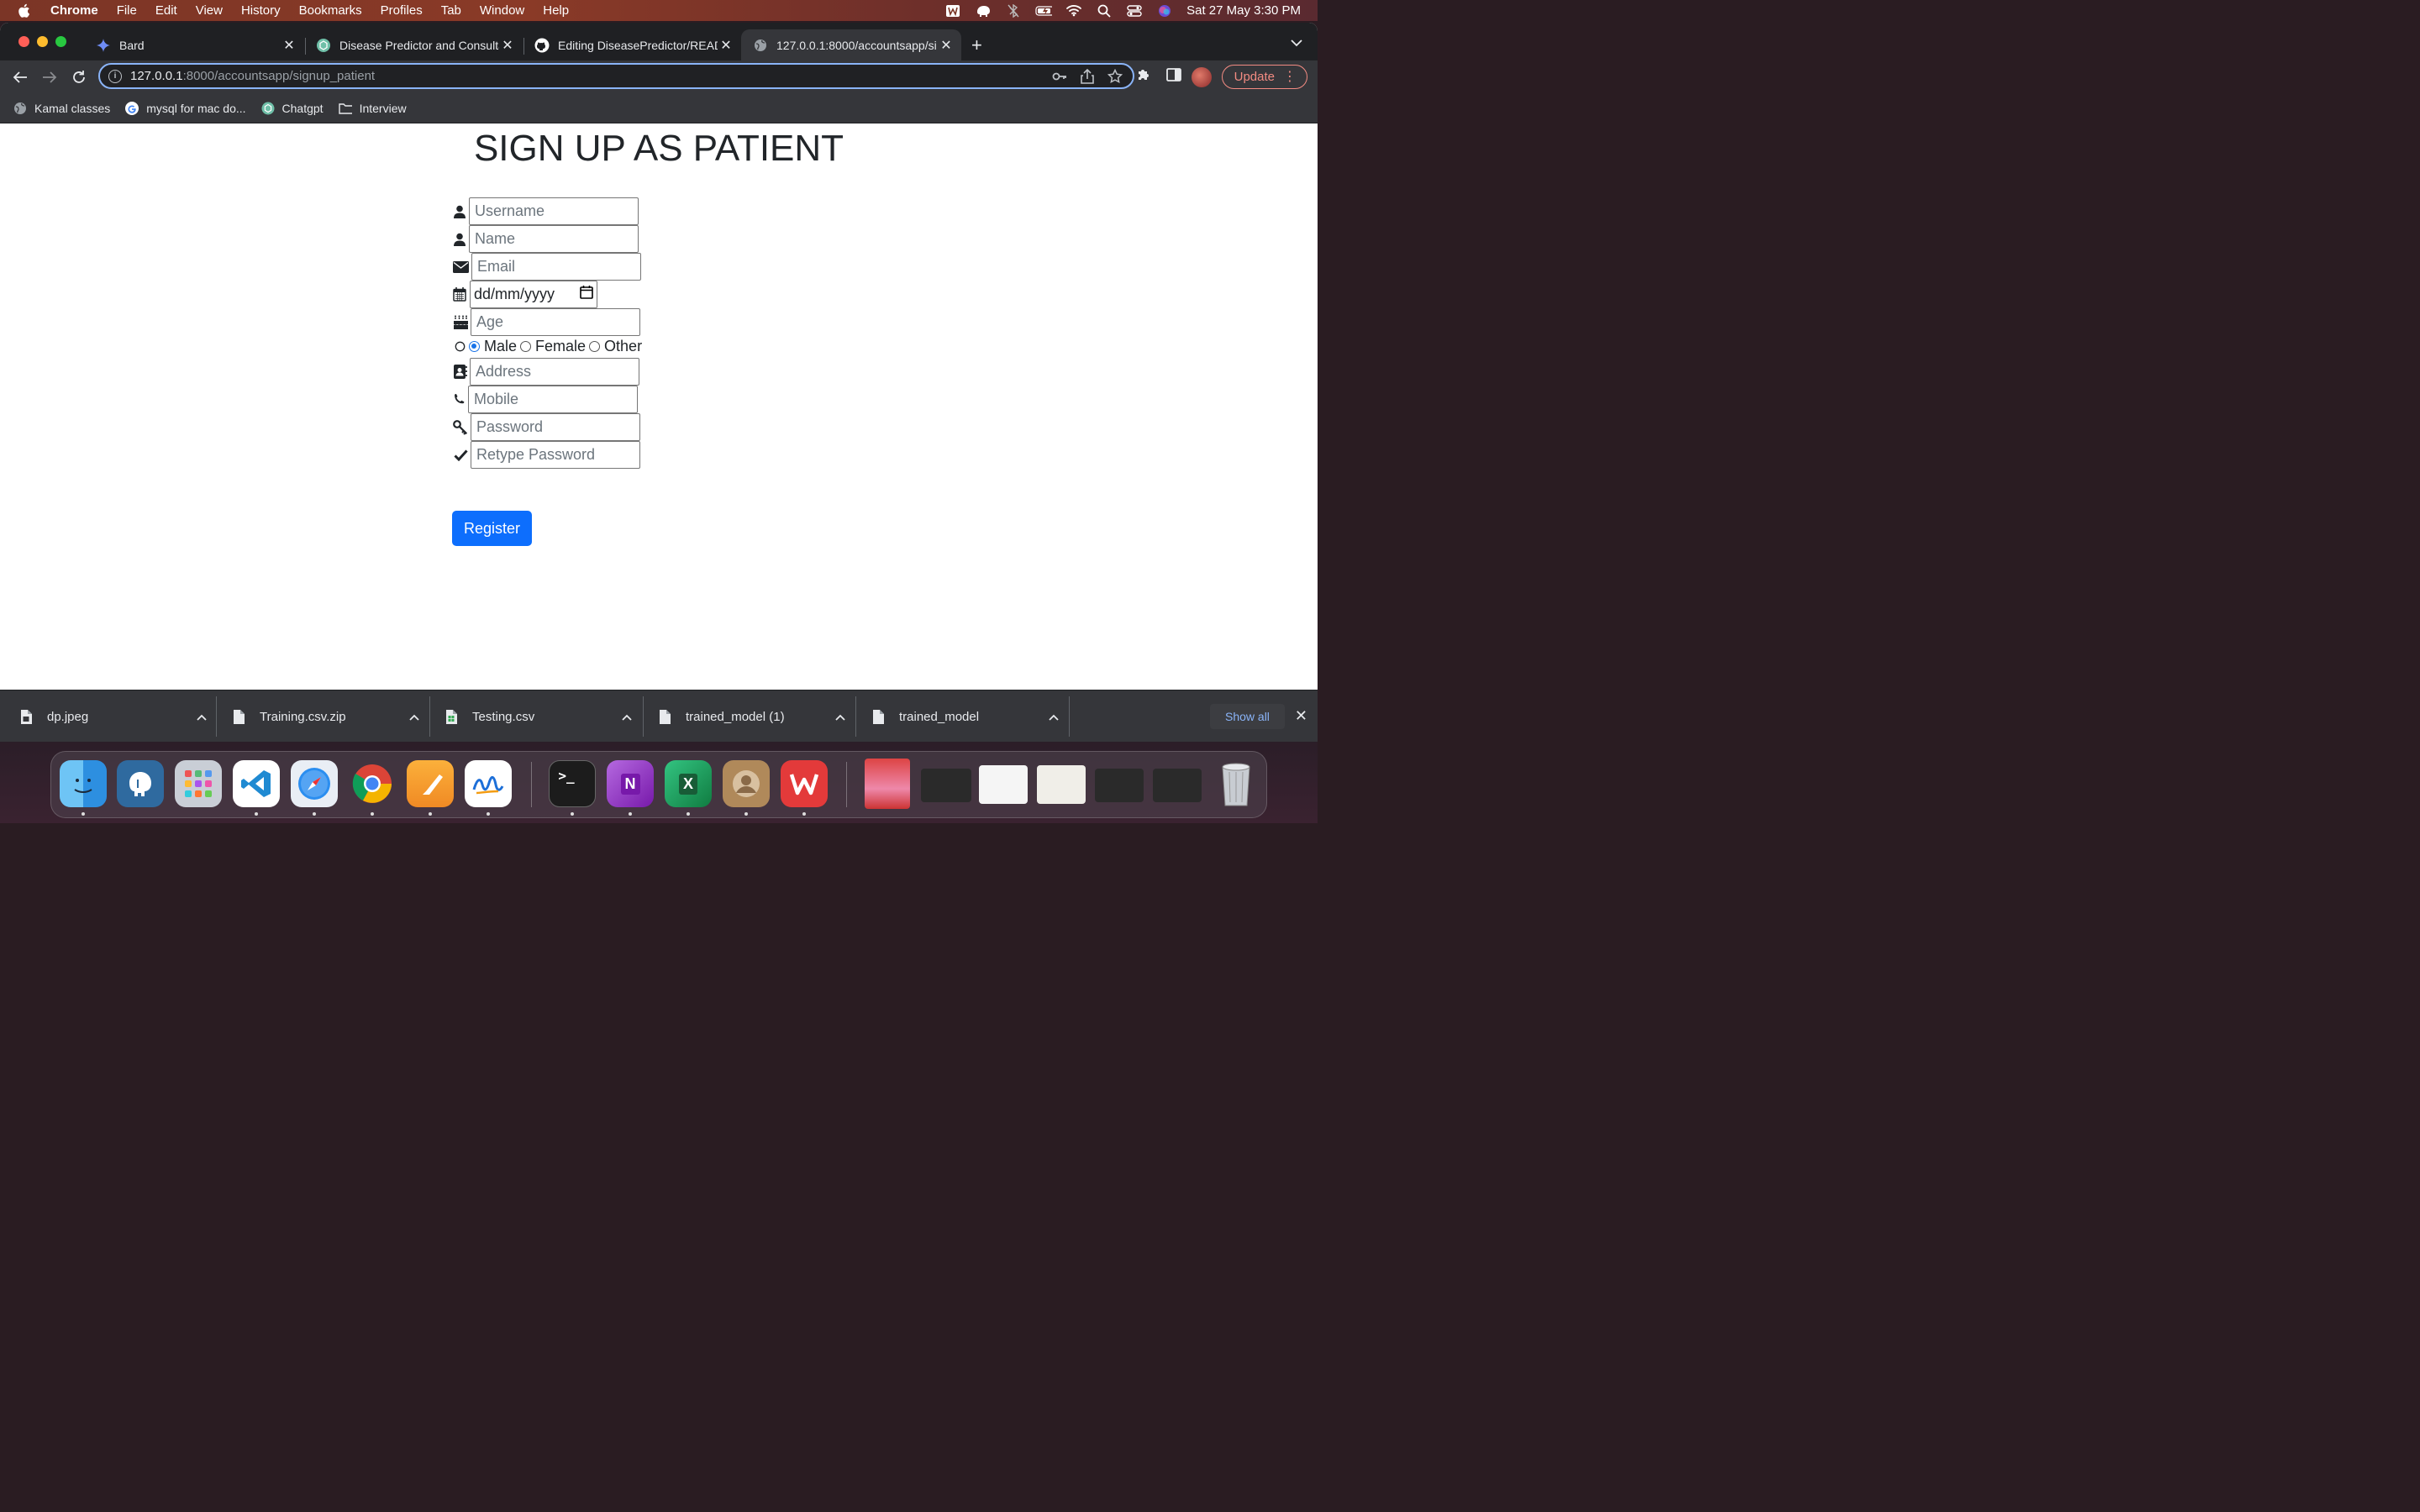 The width and height of the screenshot is (2420, 1512). What do you see at coordinates (1243, 10) in the screenshot?
I see `menubar-clock: Sat 27 May 3:30 PM` at bounding box center [1243, 10].